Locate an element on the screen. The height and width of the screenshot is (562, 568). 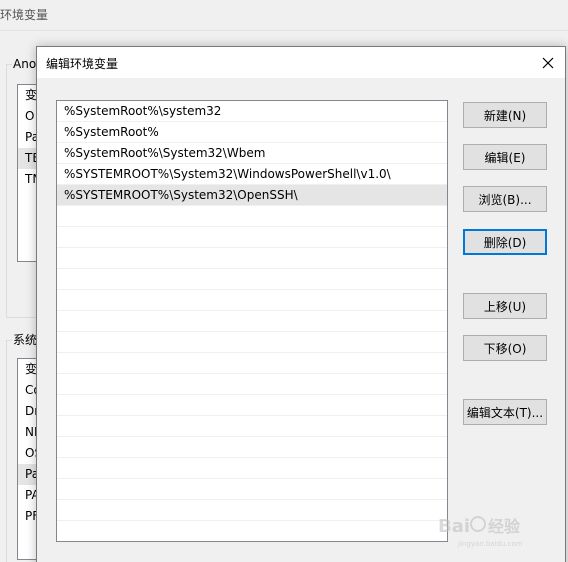
close-icon is located at coordinates (548, 62).